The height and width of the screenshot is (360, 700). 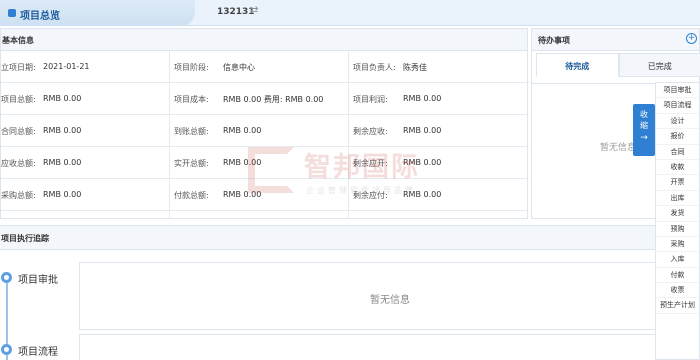 I want to click on info-label: 项目利润:, so click(x=370, y=99).